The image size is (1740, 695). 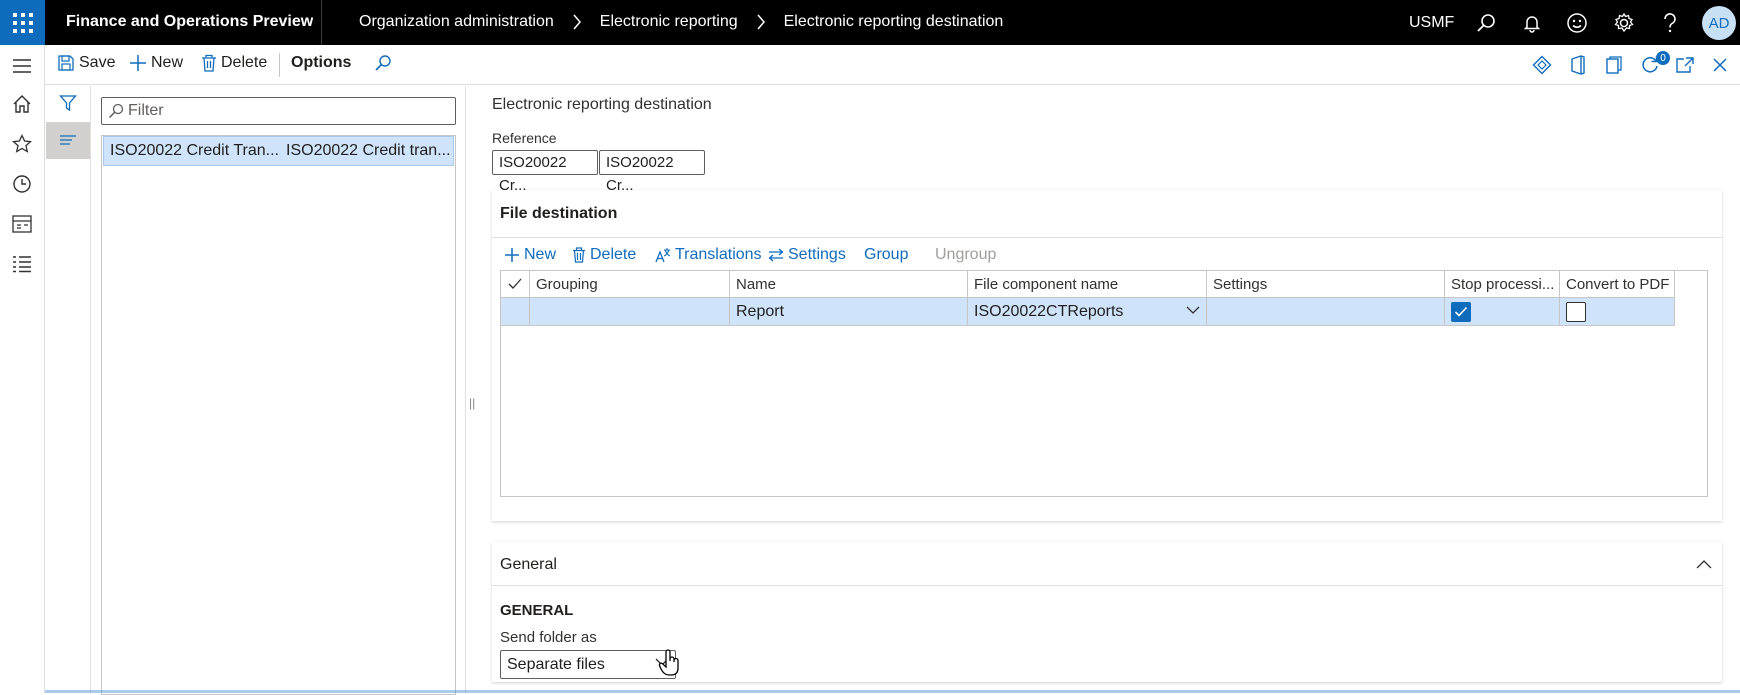 What do you see at coordinates (1670, 23) in the screenshot?
I see `help-icon` at bounding box center [1670, 23].